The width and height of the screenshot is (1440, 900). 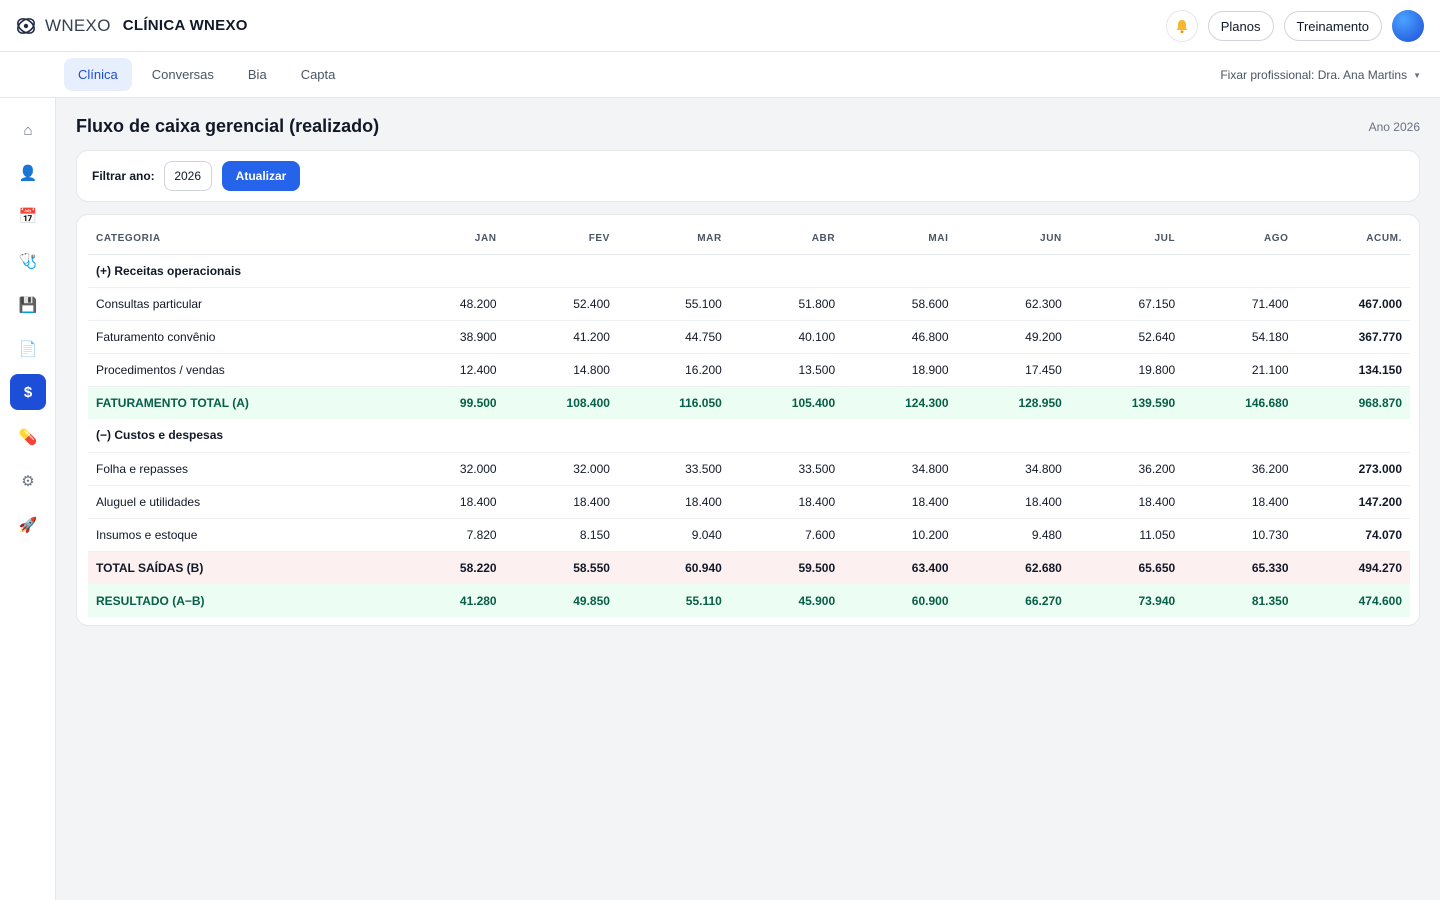 I want to click on month-value-cell: 99.500, so click(x=455, y=402).